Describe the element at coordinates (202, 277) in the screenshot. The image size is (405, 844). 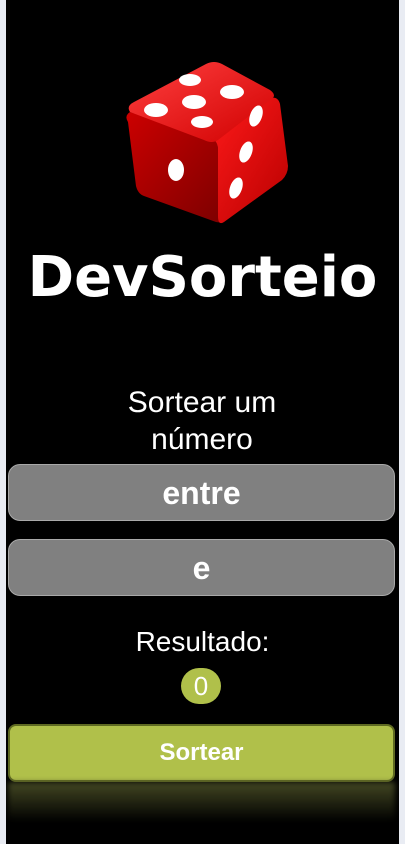
I see `app-title: DevSorteio` at that location.